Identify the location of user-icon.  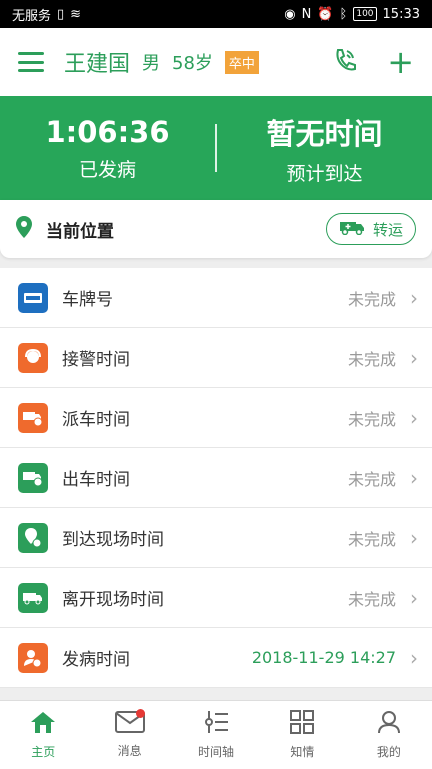
(389, 723).